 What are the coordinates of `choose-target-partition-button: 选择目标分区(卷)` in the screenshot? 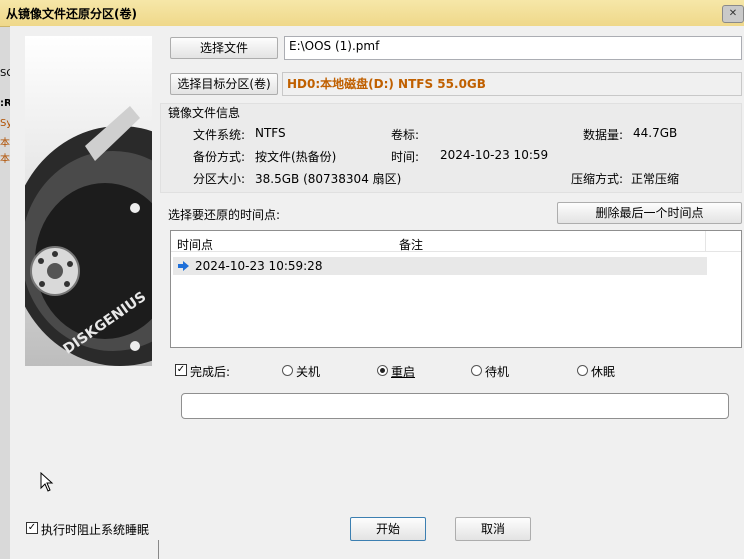 It's located at (224, 84).